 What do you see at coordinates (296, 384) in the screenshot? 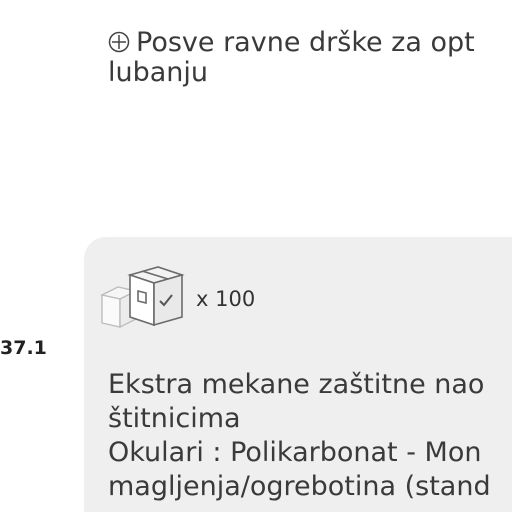
I see `description-line: Ekstra mekane zaštitne nao` at bounding box center [296, 384].